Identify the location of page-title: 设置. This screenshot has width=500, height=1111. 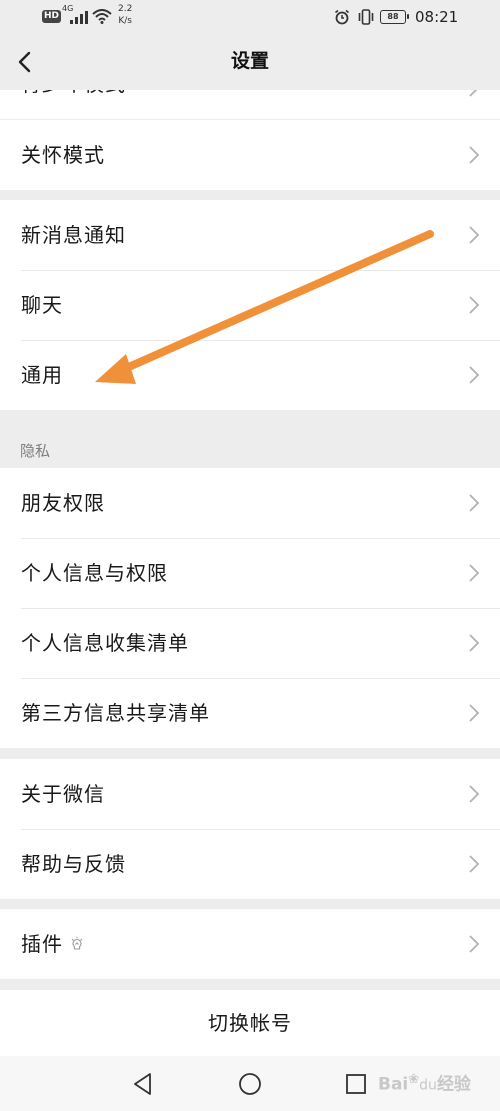
(249, 61).